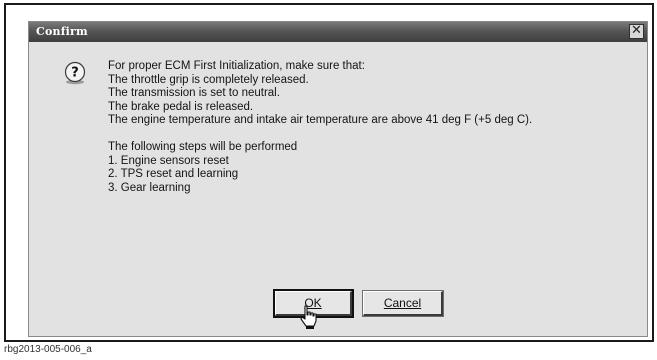 The image size is (657, 360). I want to click on close-icon: ✕, so click(636, 30).